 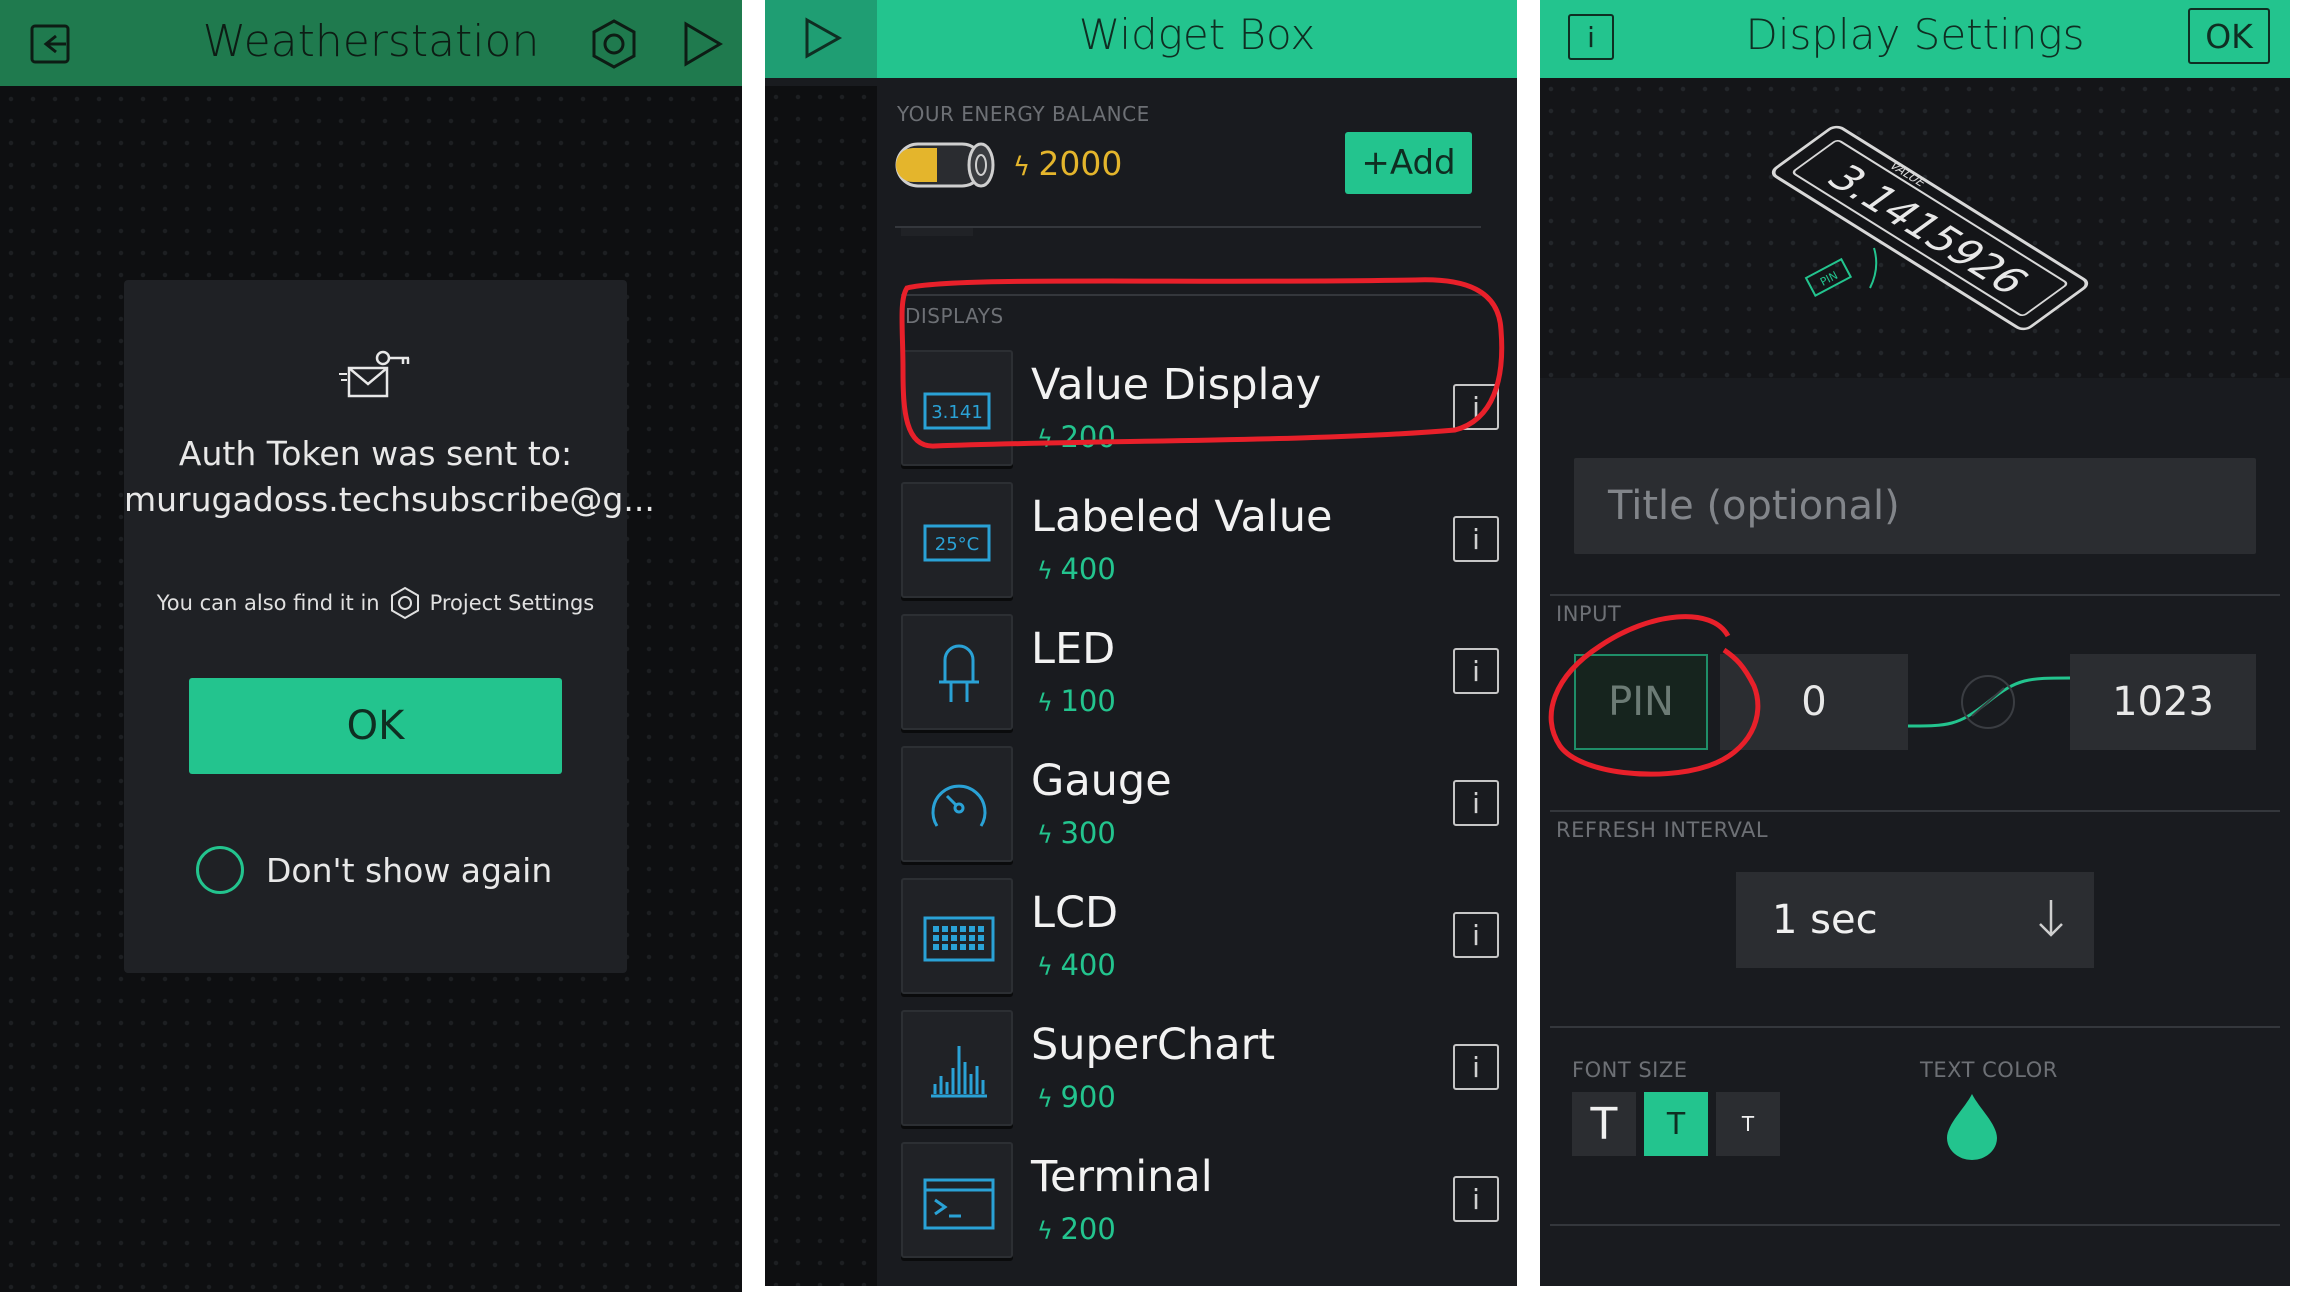 I want to click on superchart-icon, so click(x=959, y=1072).